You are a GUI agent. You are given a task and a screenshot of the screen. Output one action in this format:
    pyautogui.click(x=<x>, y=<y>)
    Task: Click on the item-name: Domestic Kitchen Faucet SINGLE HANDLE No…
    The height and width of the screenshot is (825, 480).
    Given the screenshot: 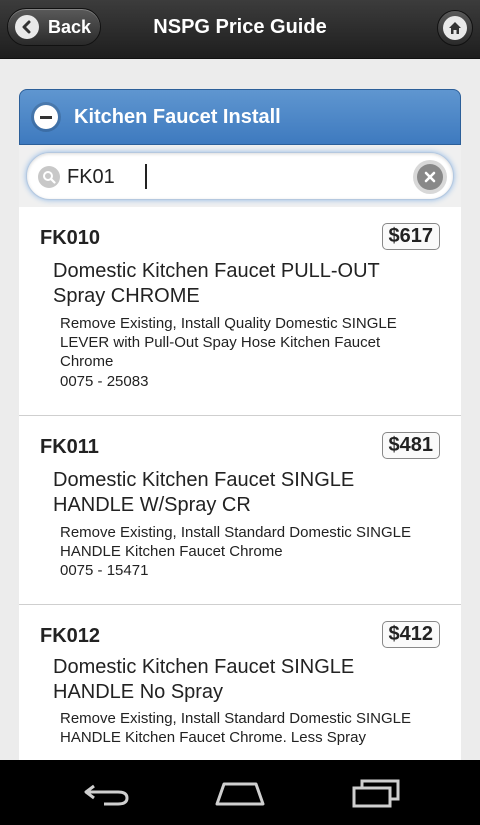 What is the action you would take?
    pyautogui.click(x=204, y=679)
    